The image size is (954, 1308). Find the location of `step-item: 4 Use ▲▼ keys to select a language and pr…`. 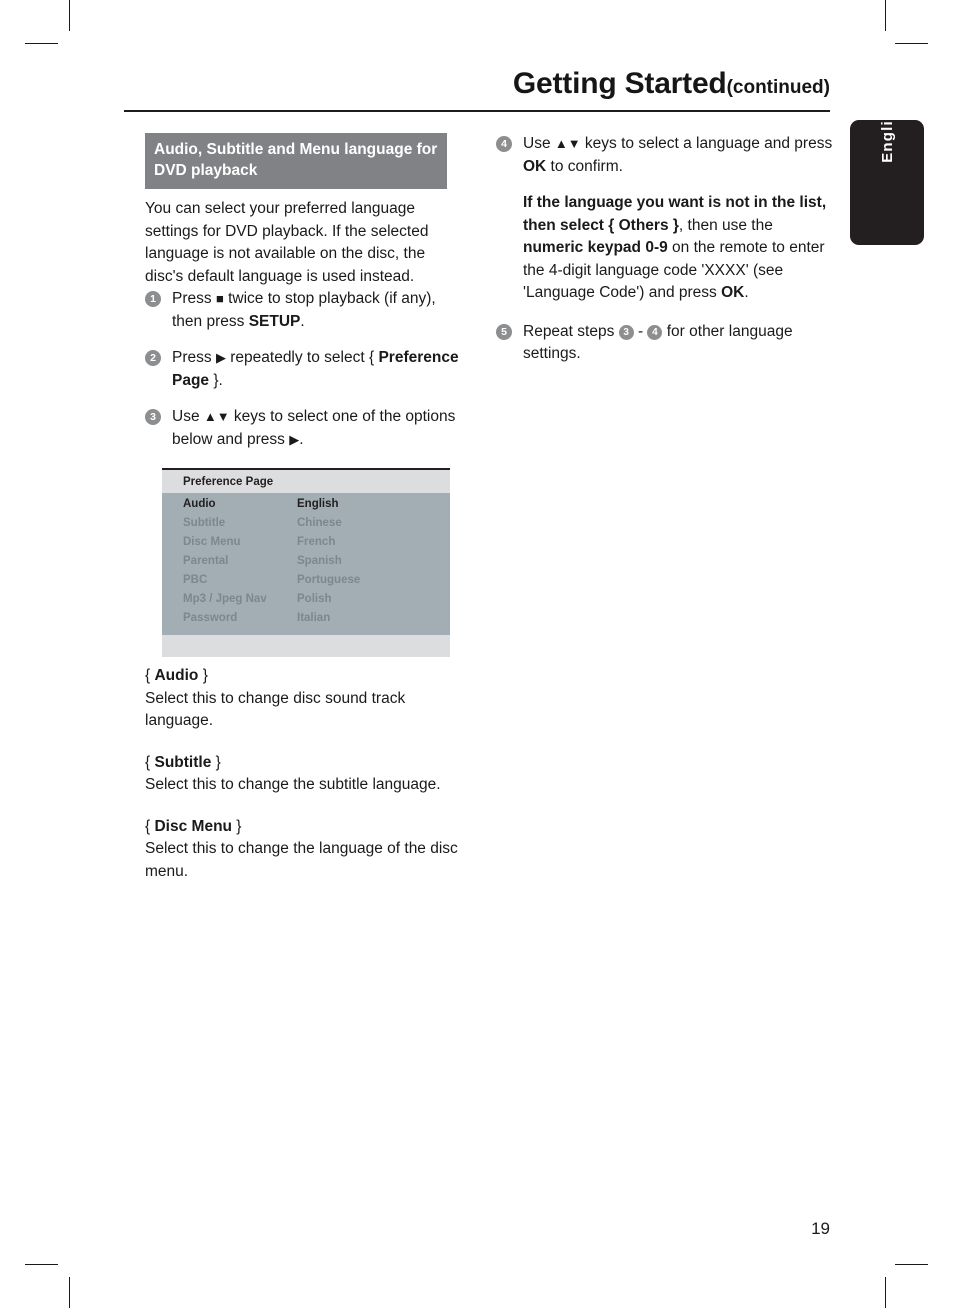

step-item: 4 Use ▲▼ keys to select a language and pr… is located at coordinates (666, 155).